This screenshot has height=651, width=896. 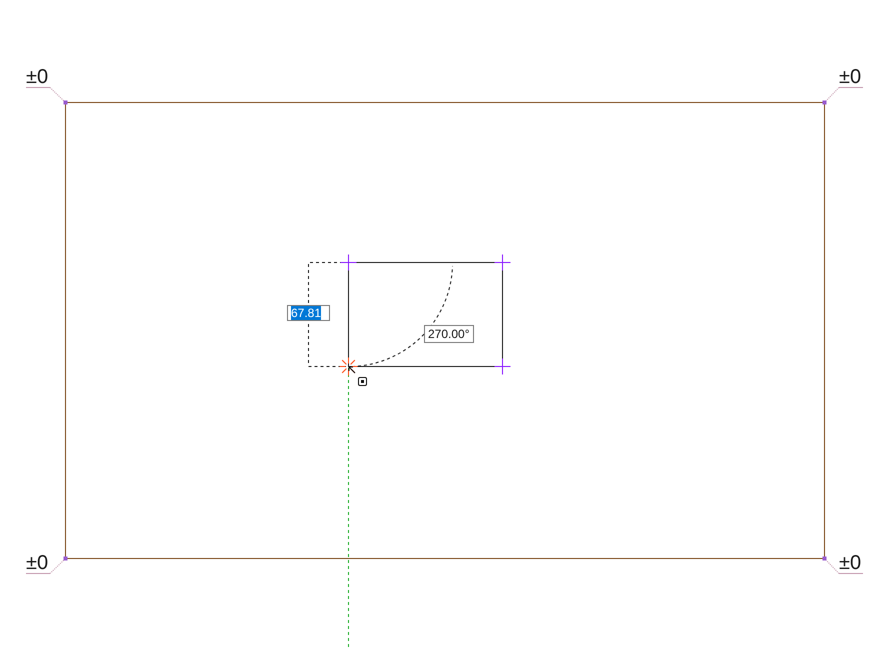 I want to click on pointer-icon, so click(x=352, y=370).